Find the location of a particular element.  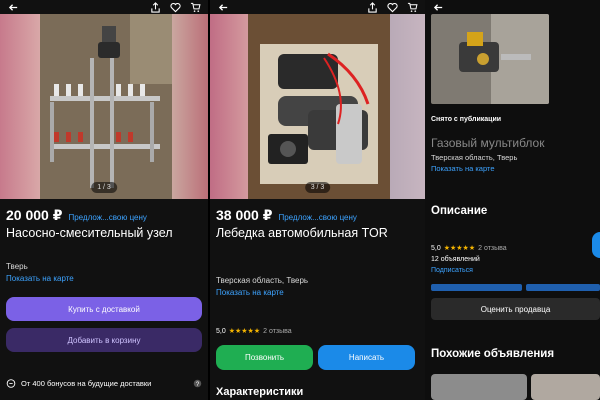

bonus-icon is located at coordinates (11, 383).